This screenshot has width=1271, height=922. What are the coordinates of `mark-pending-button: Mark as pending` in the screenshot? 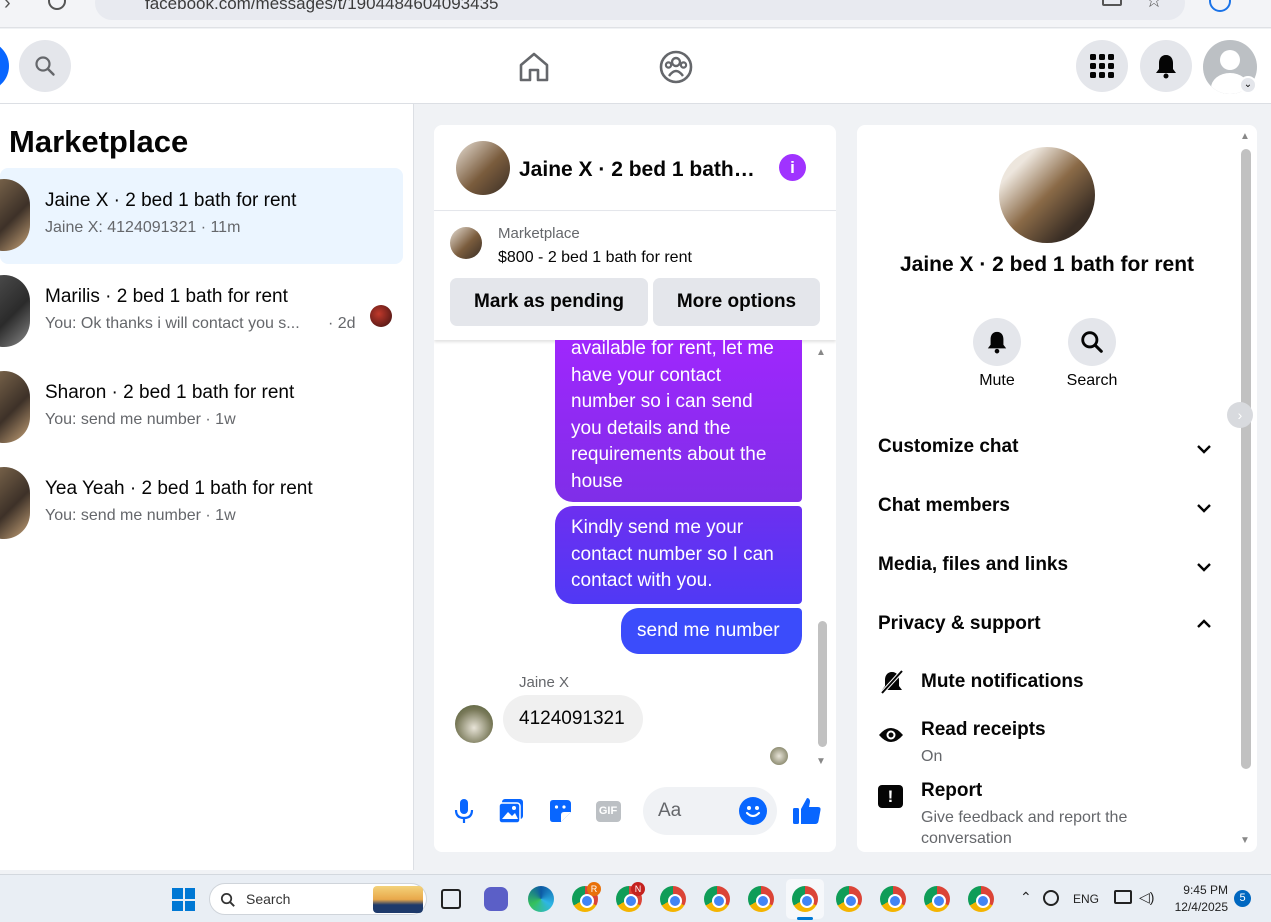 It's located at (549, 302).